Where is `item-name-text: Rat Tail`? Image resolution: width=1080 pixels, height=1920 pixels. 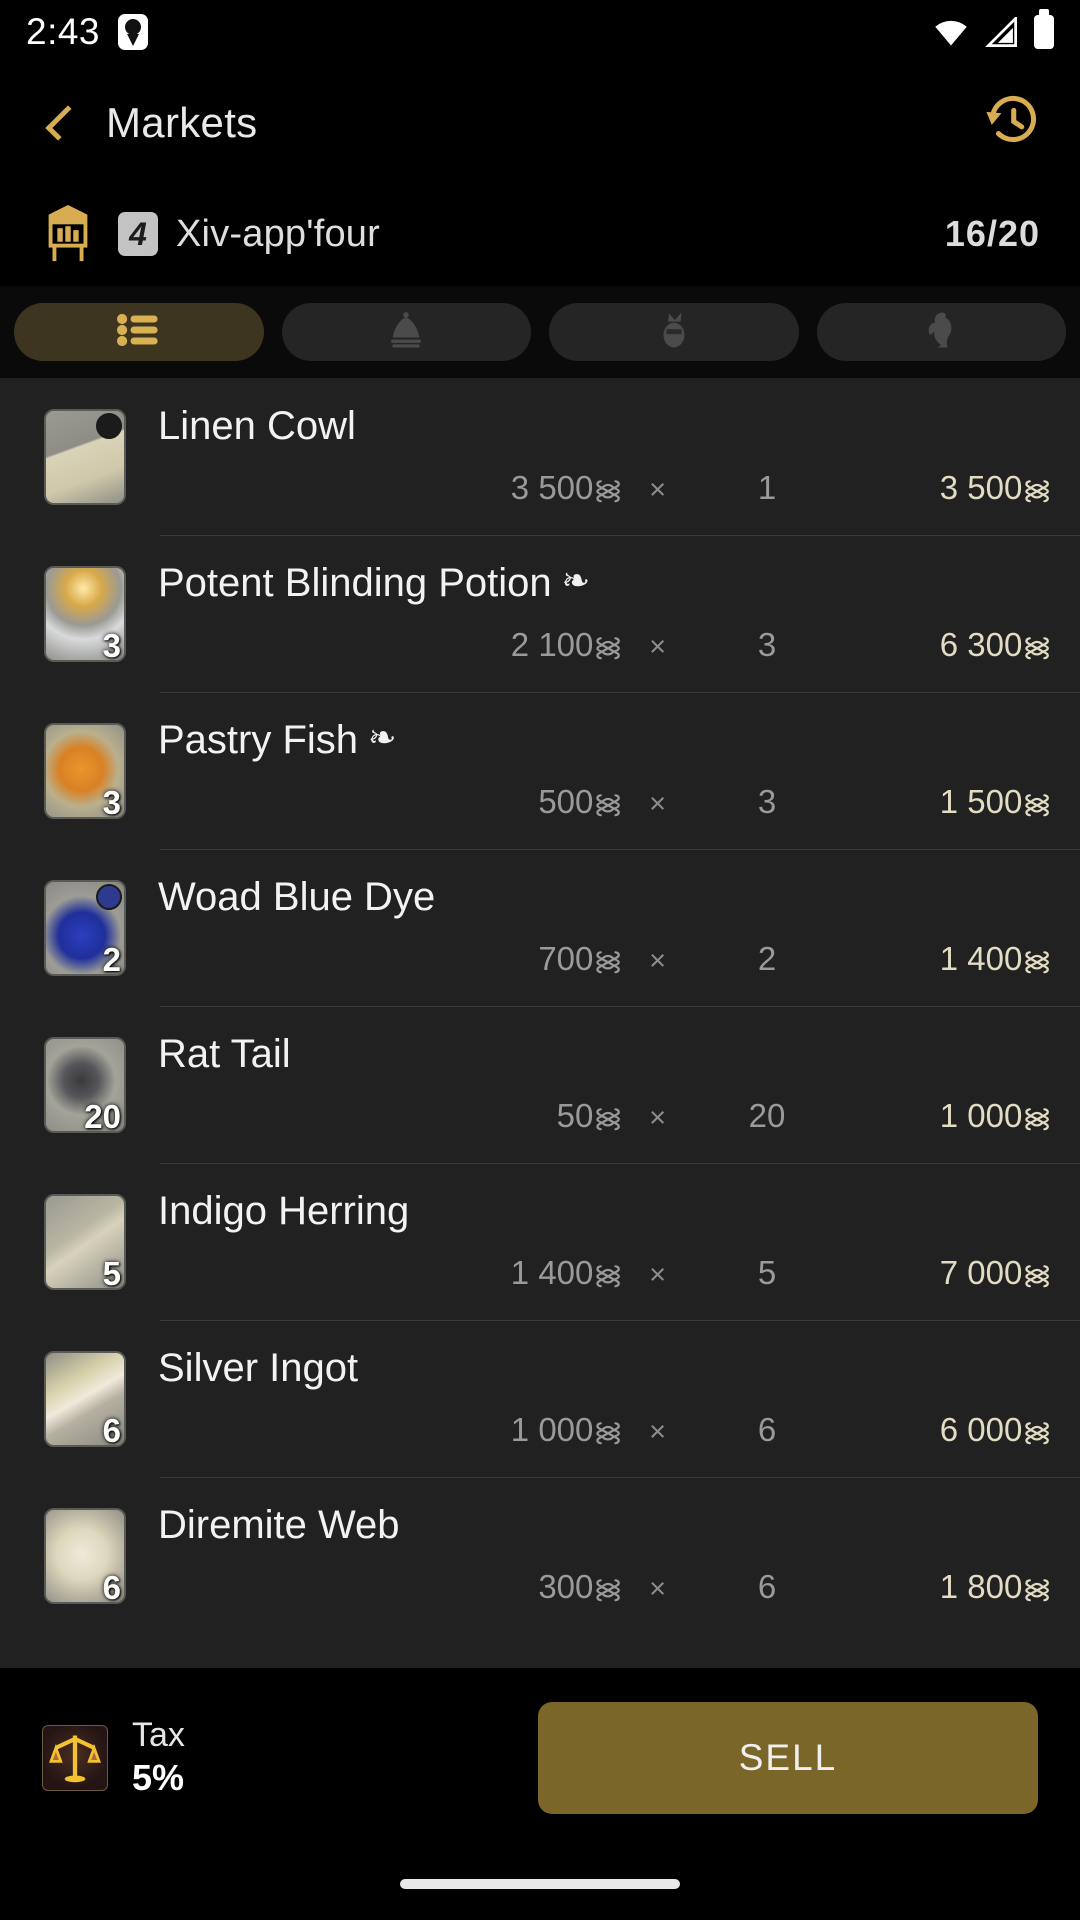
item-name-text: Rat Tail is located at coordinates (224, 1054).